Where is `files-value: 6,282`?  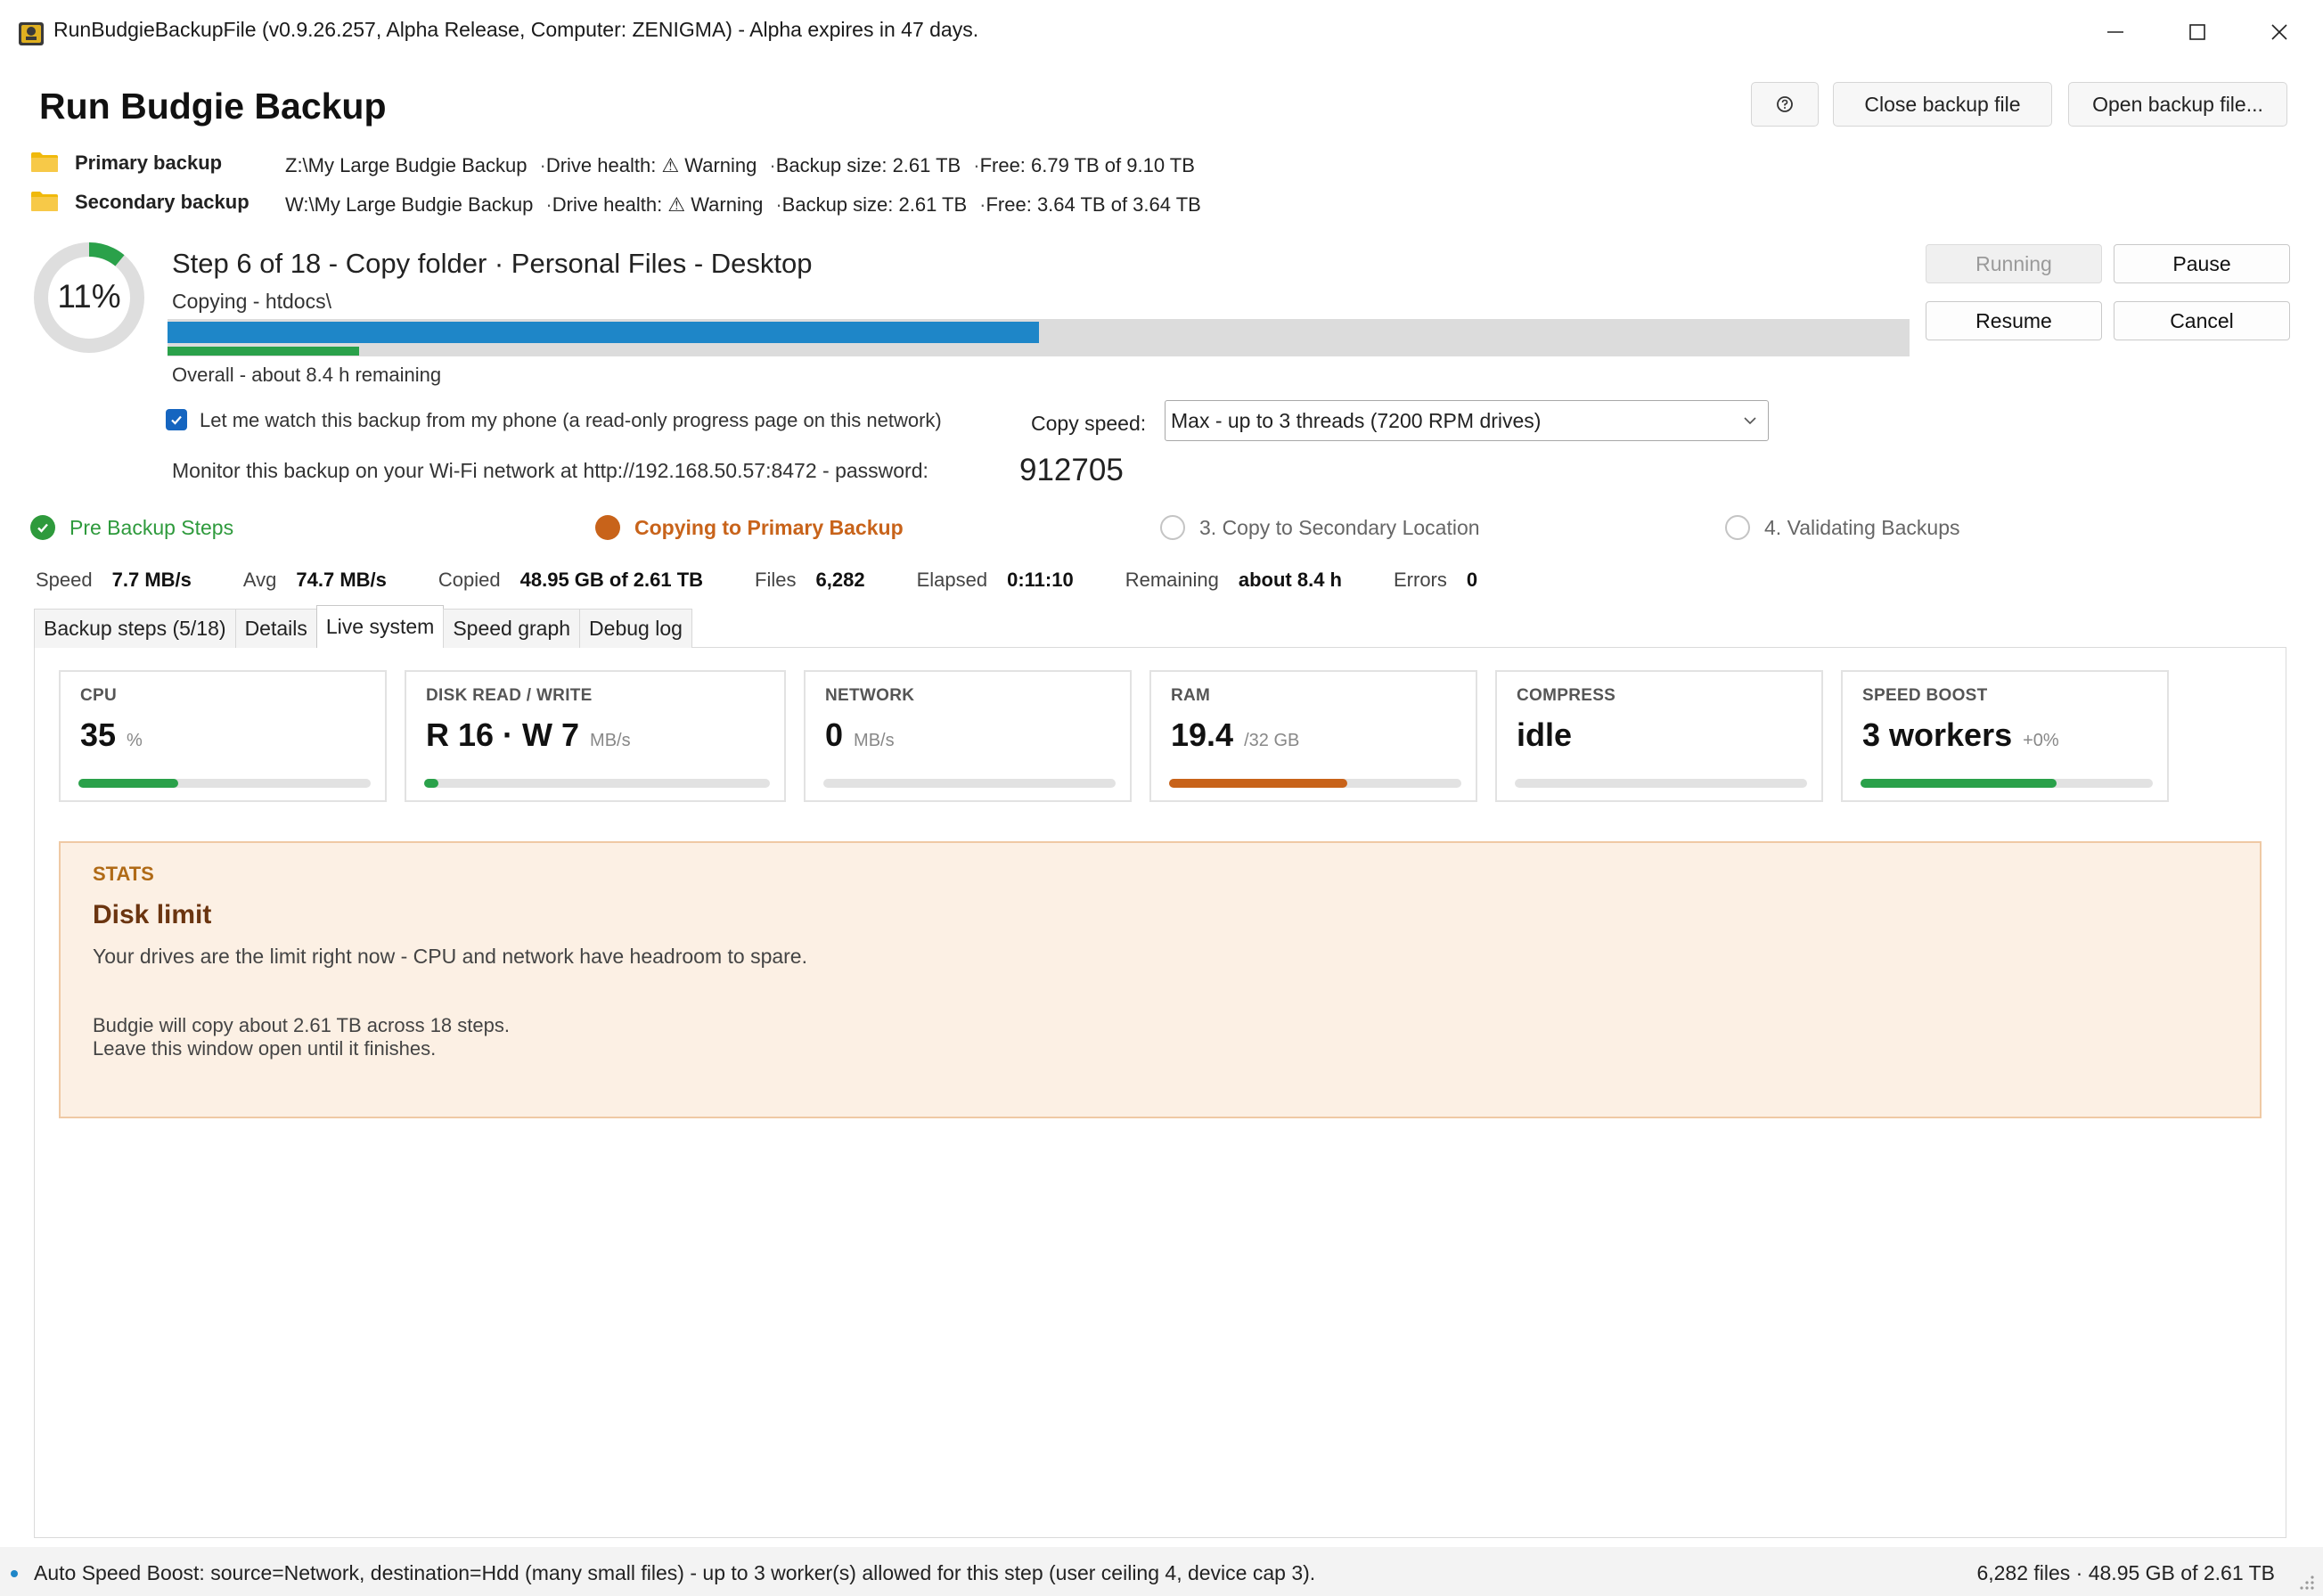
files-value: 6,282 is located at coordinates (840, 580).